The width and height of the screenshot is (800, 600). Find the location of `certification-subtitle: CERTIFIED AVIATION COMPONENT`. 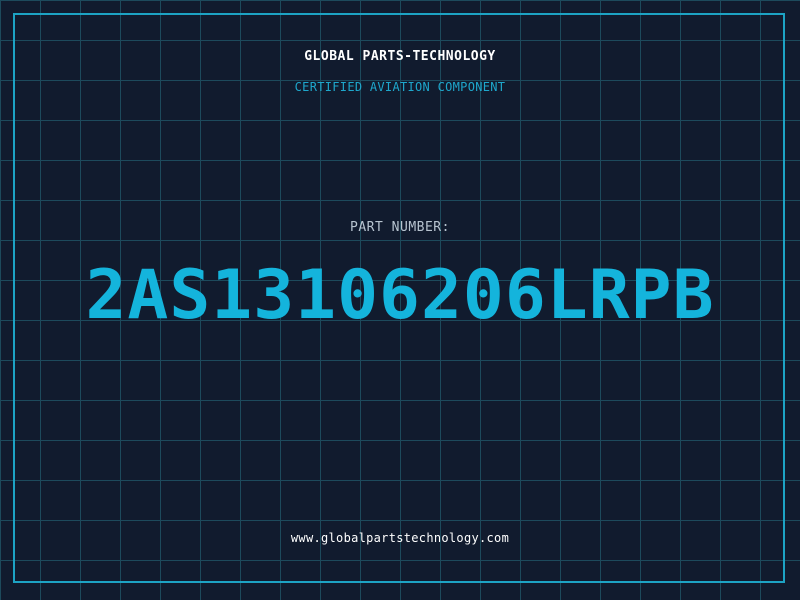

certification-subtitle: CERTIFIED AVIATION COMPONENT is located at coordinates (400, 87).